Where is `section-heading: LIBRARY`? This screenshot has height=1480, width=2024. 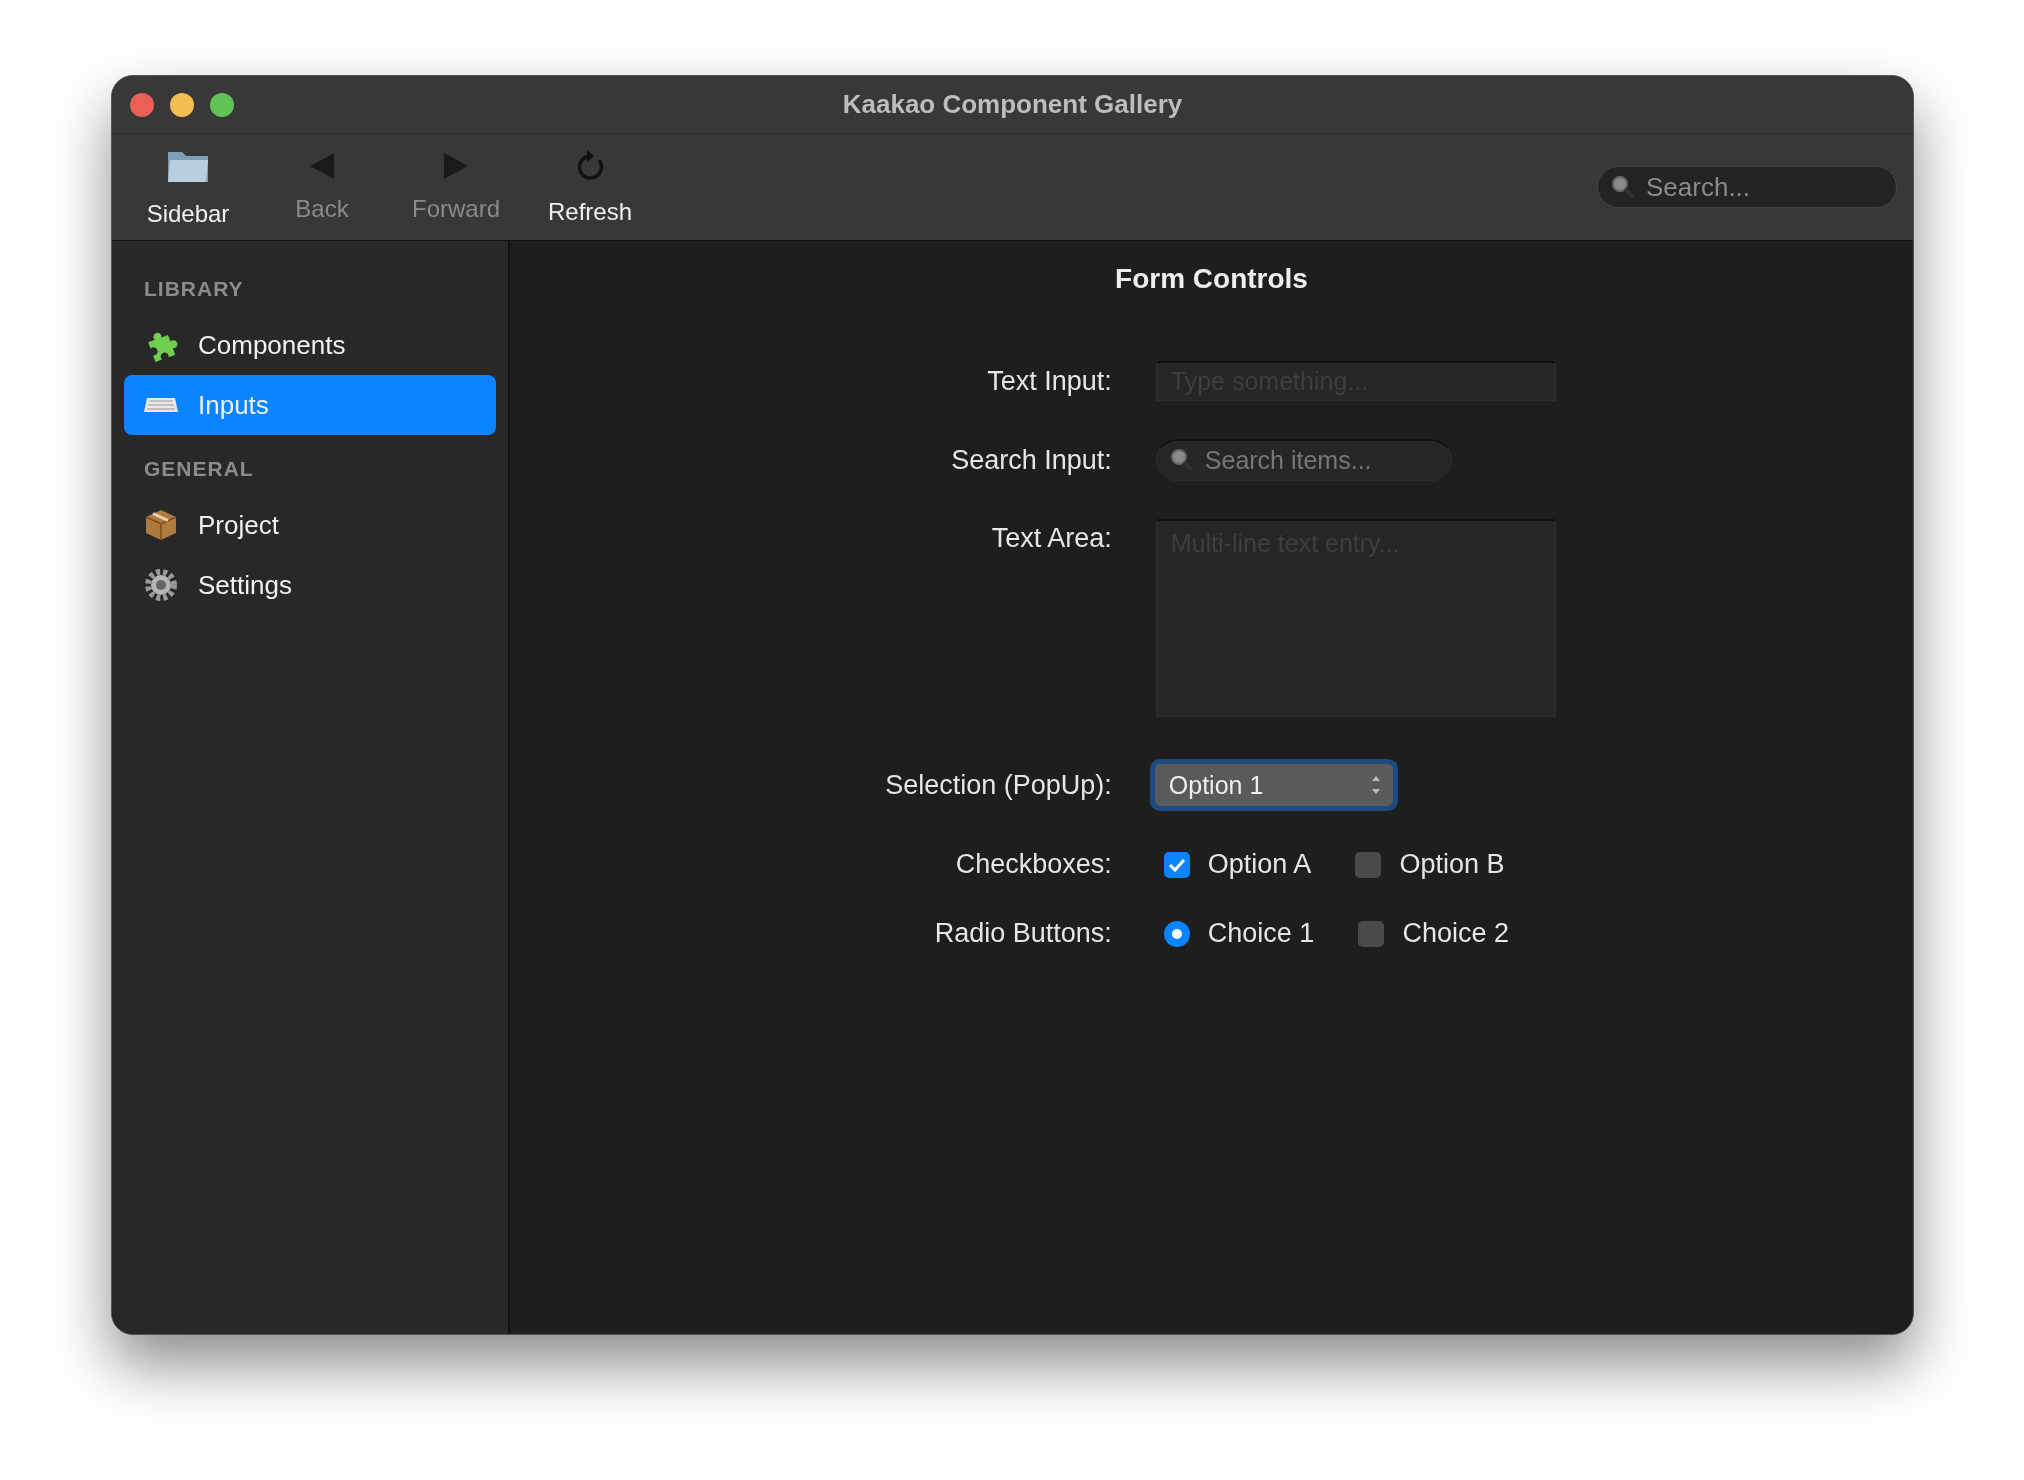
section-heading: LIBRARY is located at coordinates (194, 289).